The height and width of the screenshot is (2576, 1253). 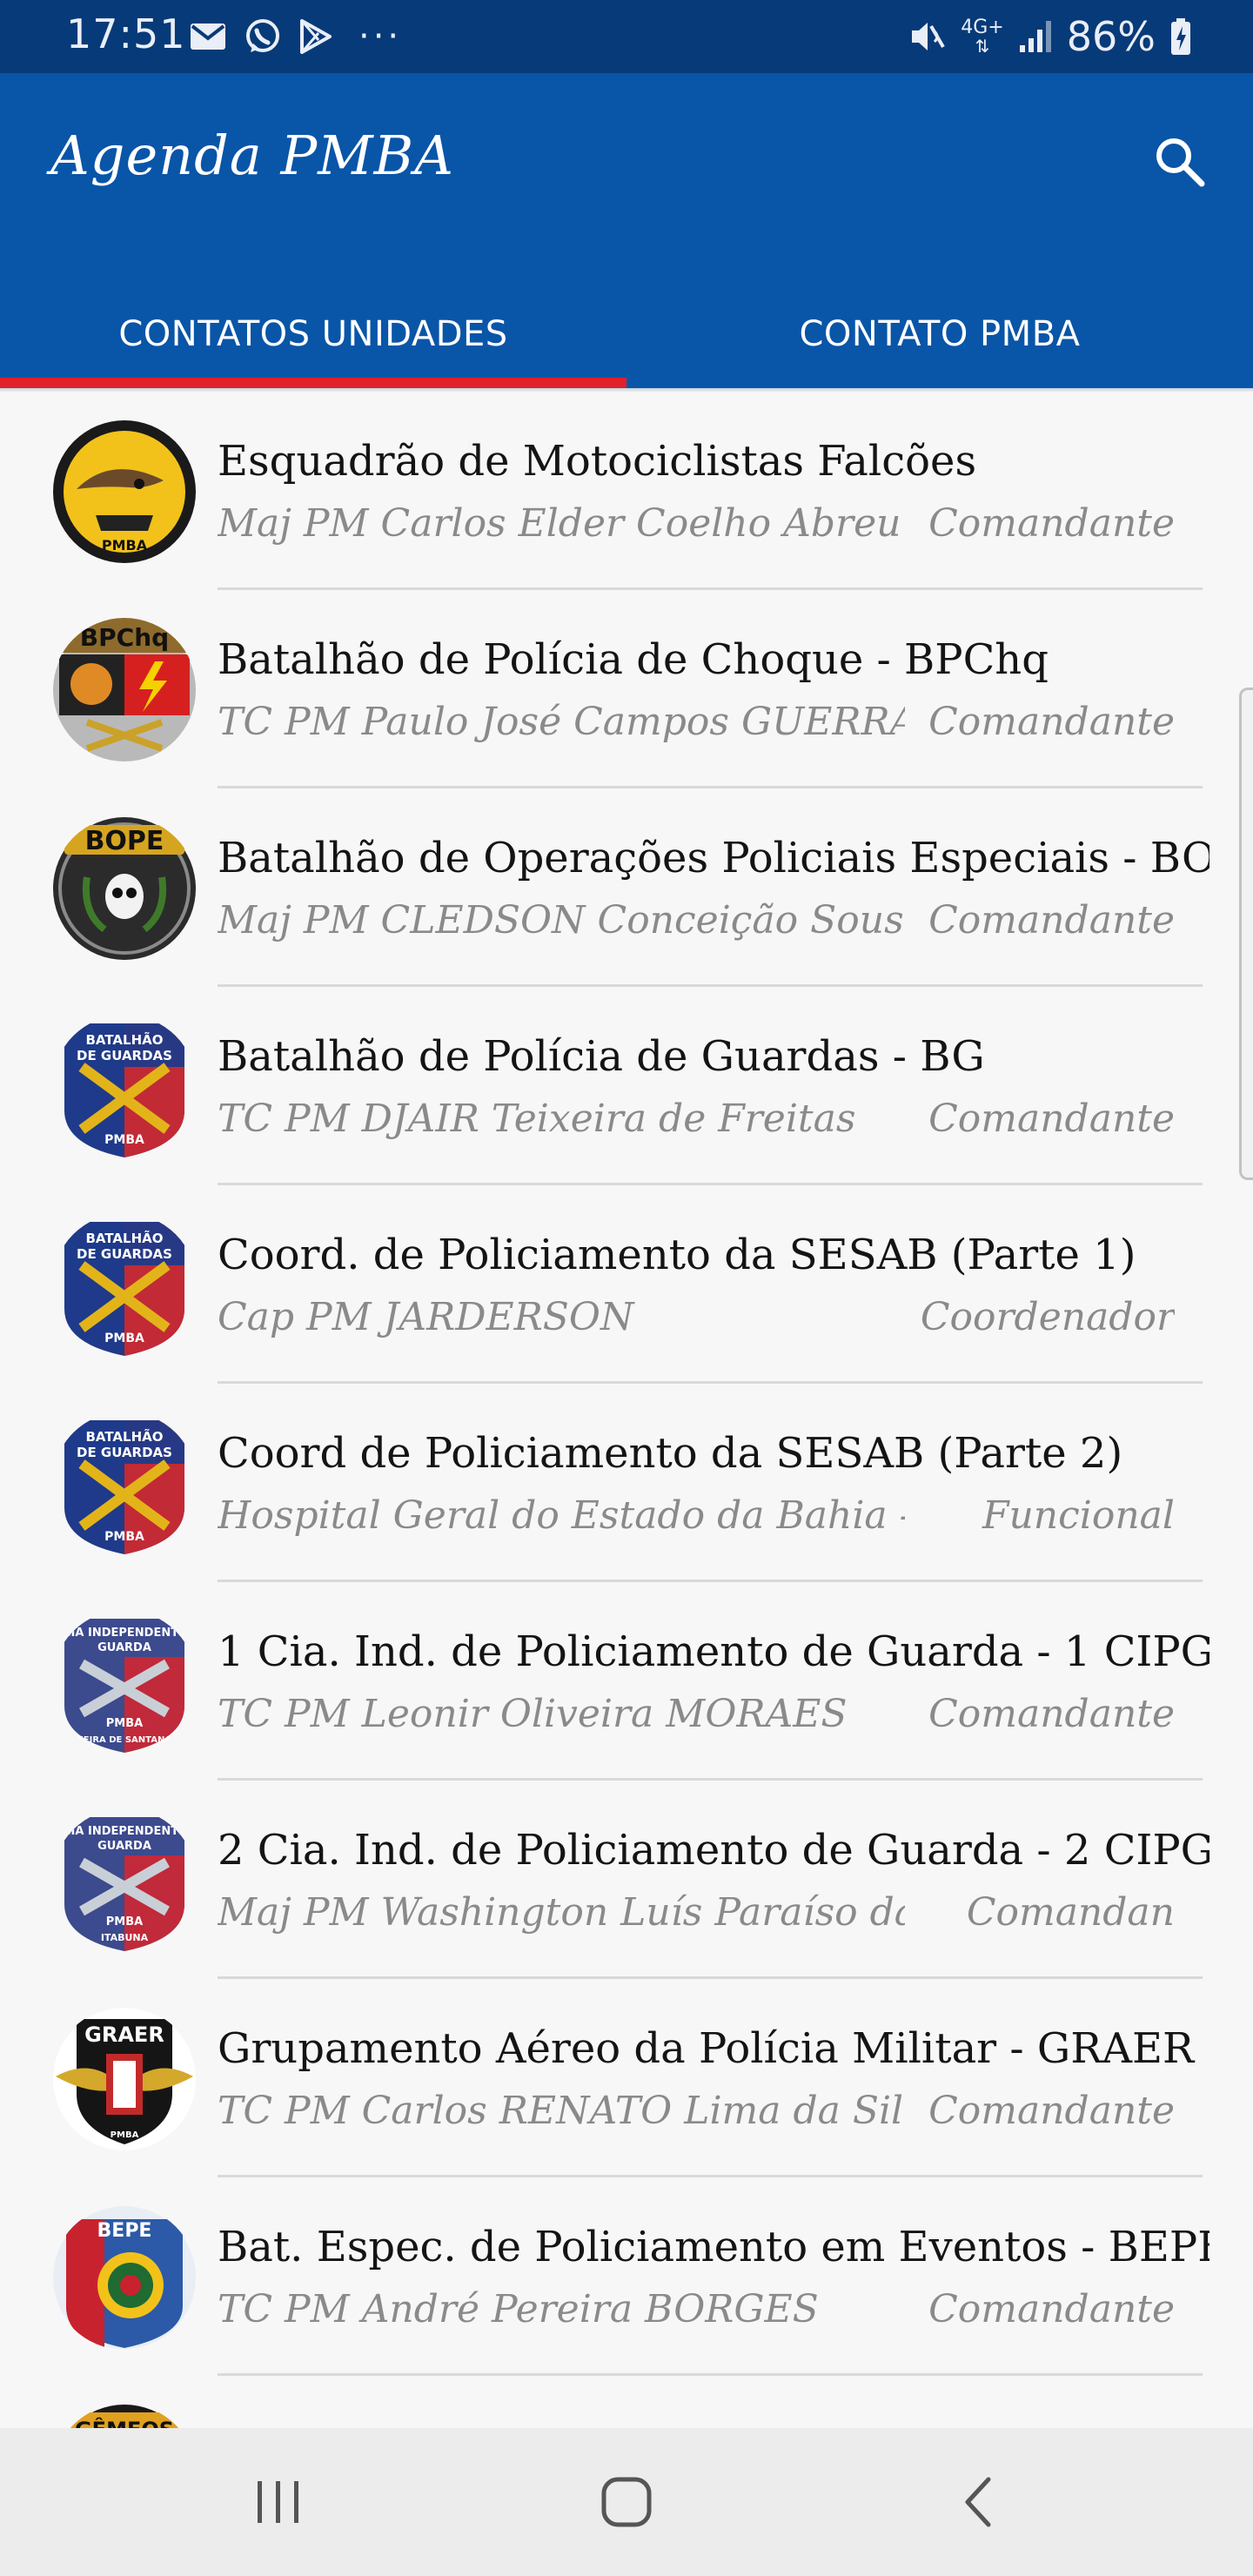 What do you see at coordinates (1111, 37) in the screenshot?
I see `battery-percent: 86%` at bounding box center [1111, 37].